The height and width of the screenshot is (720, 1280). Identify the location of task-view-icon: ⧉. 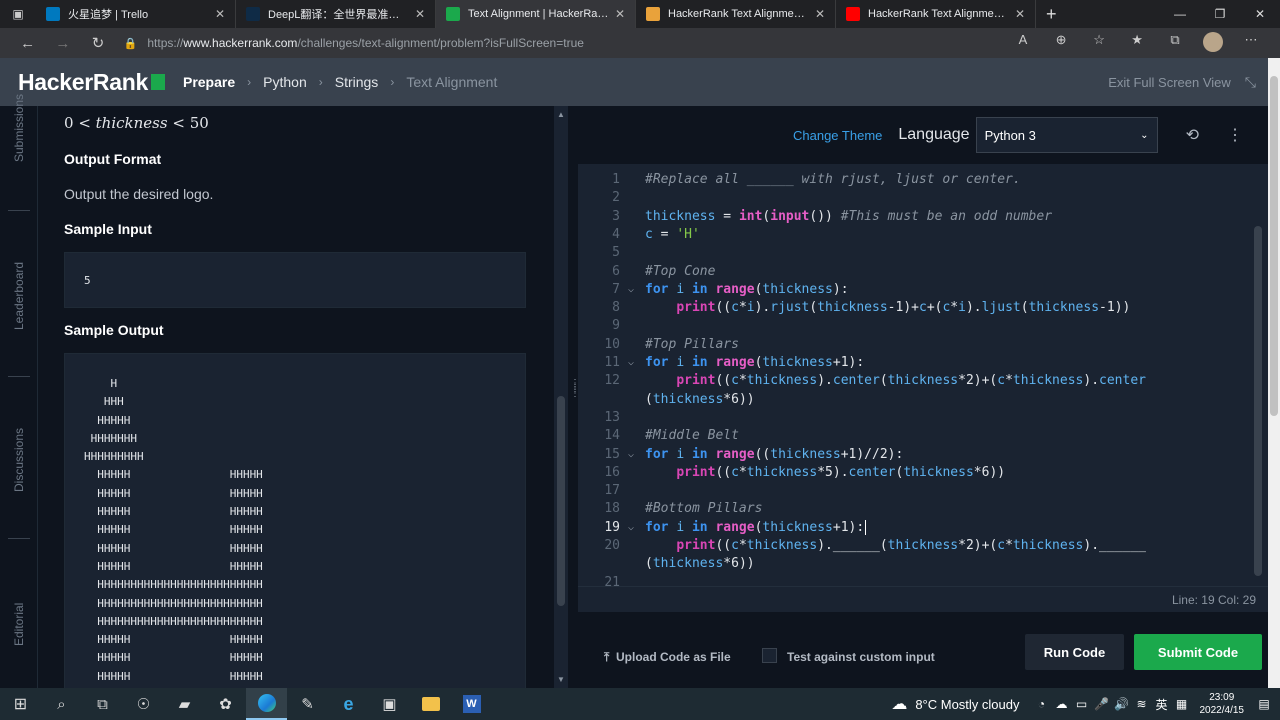
(102, 704).